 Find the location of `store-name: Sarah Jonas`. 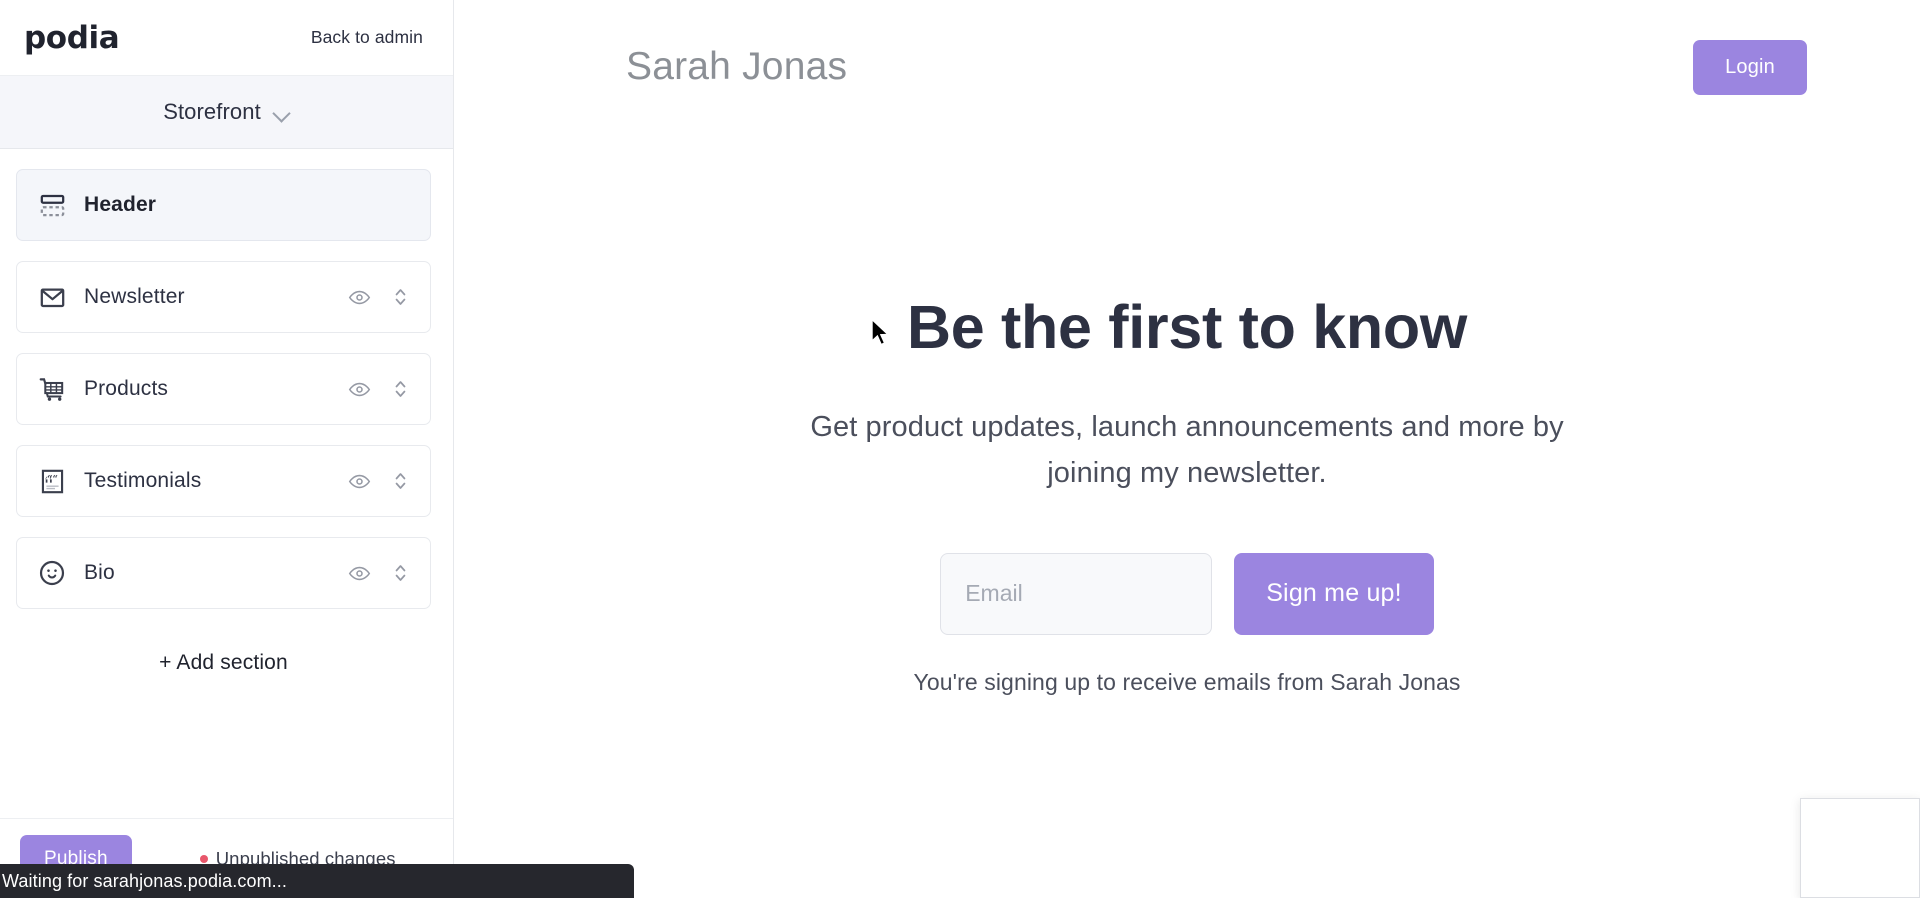

store-name: Sarah Jonas is located at coordinates (737, 66).